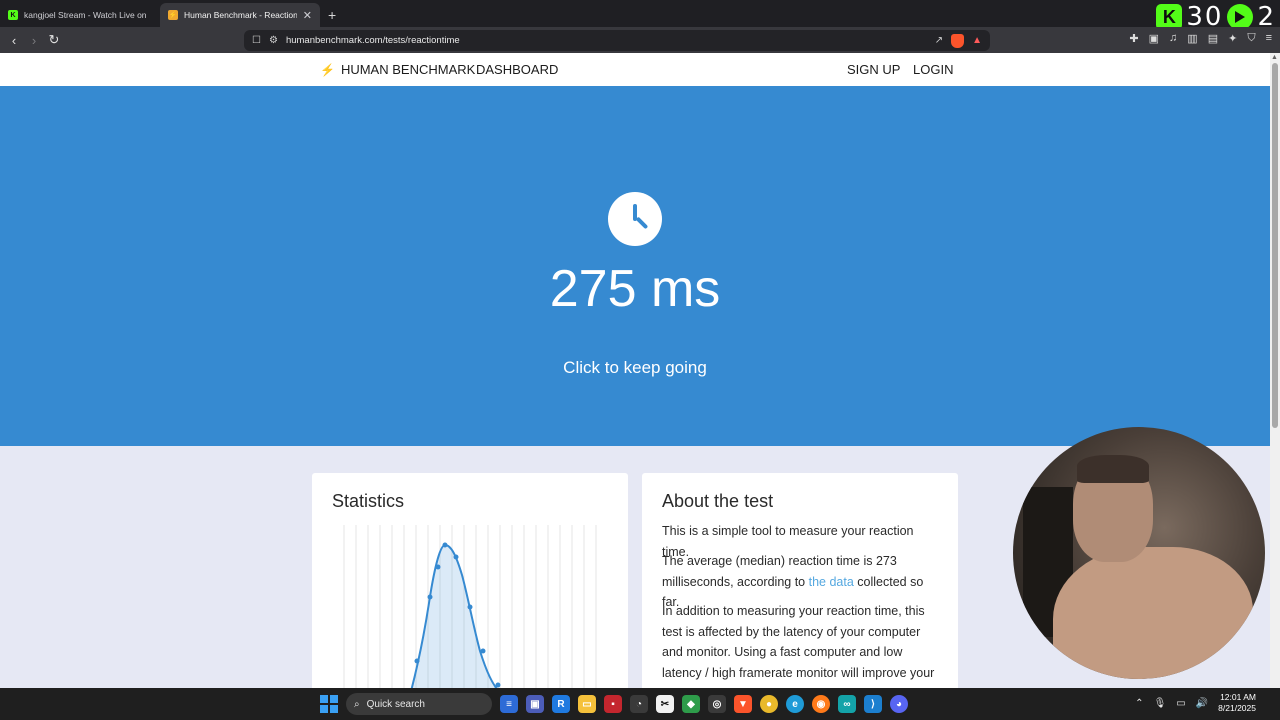 The width and height of the screenshot is (1280, 720). What do you see at coordinates (635, 219) in the screenshot?
I see `clock-icon` at bounding box center [635, 219].